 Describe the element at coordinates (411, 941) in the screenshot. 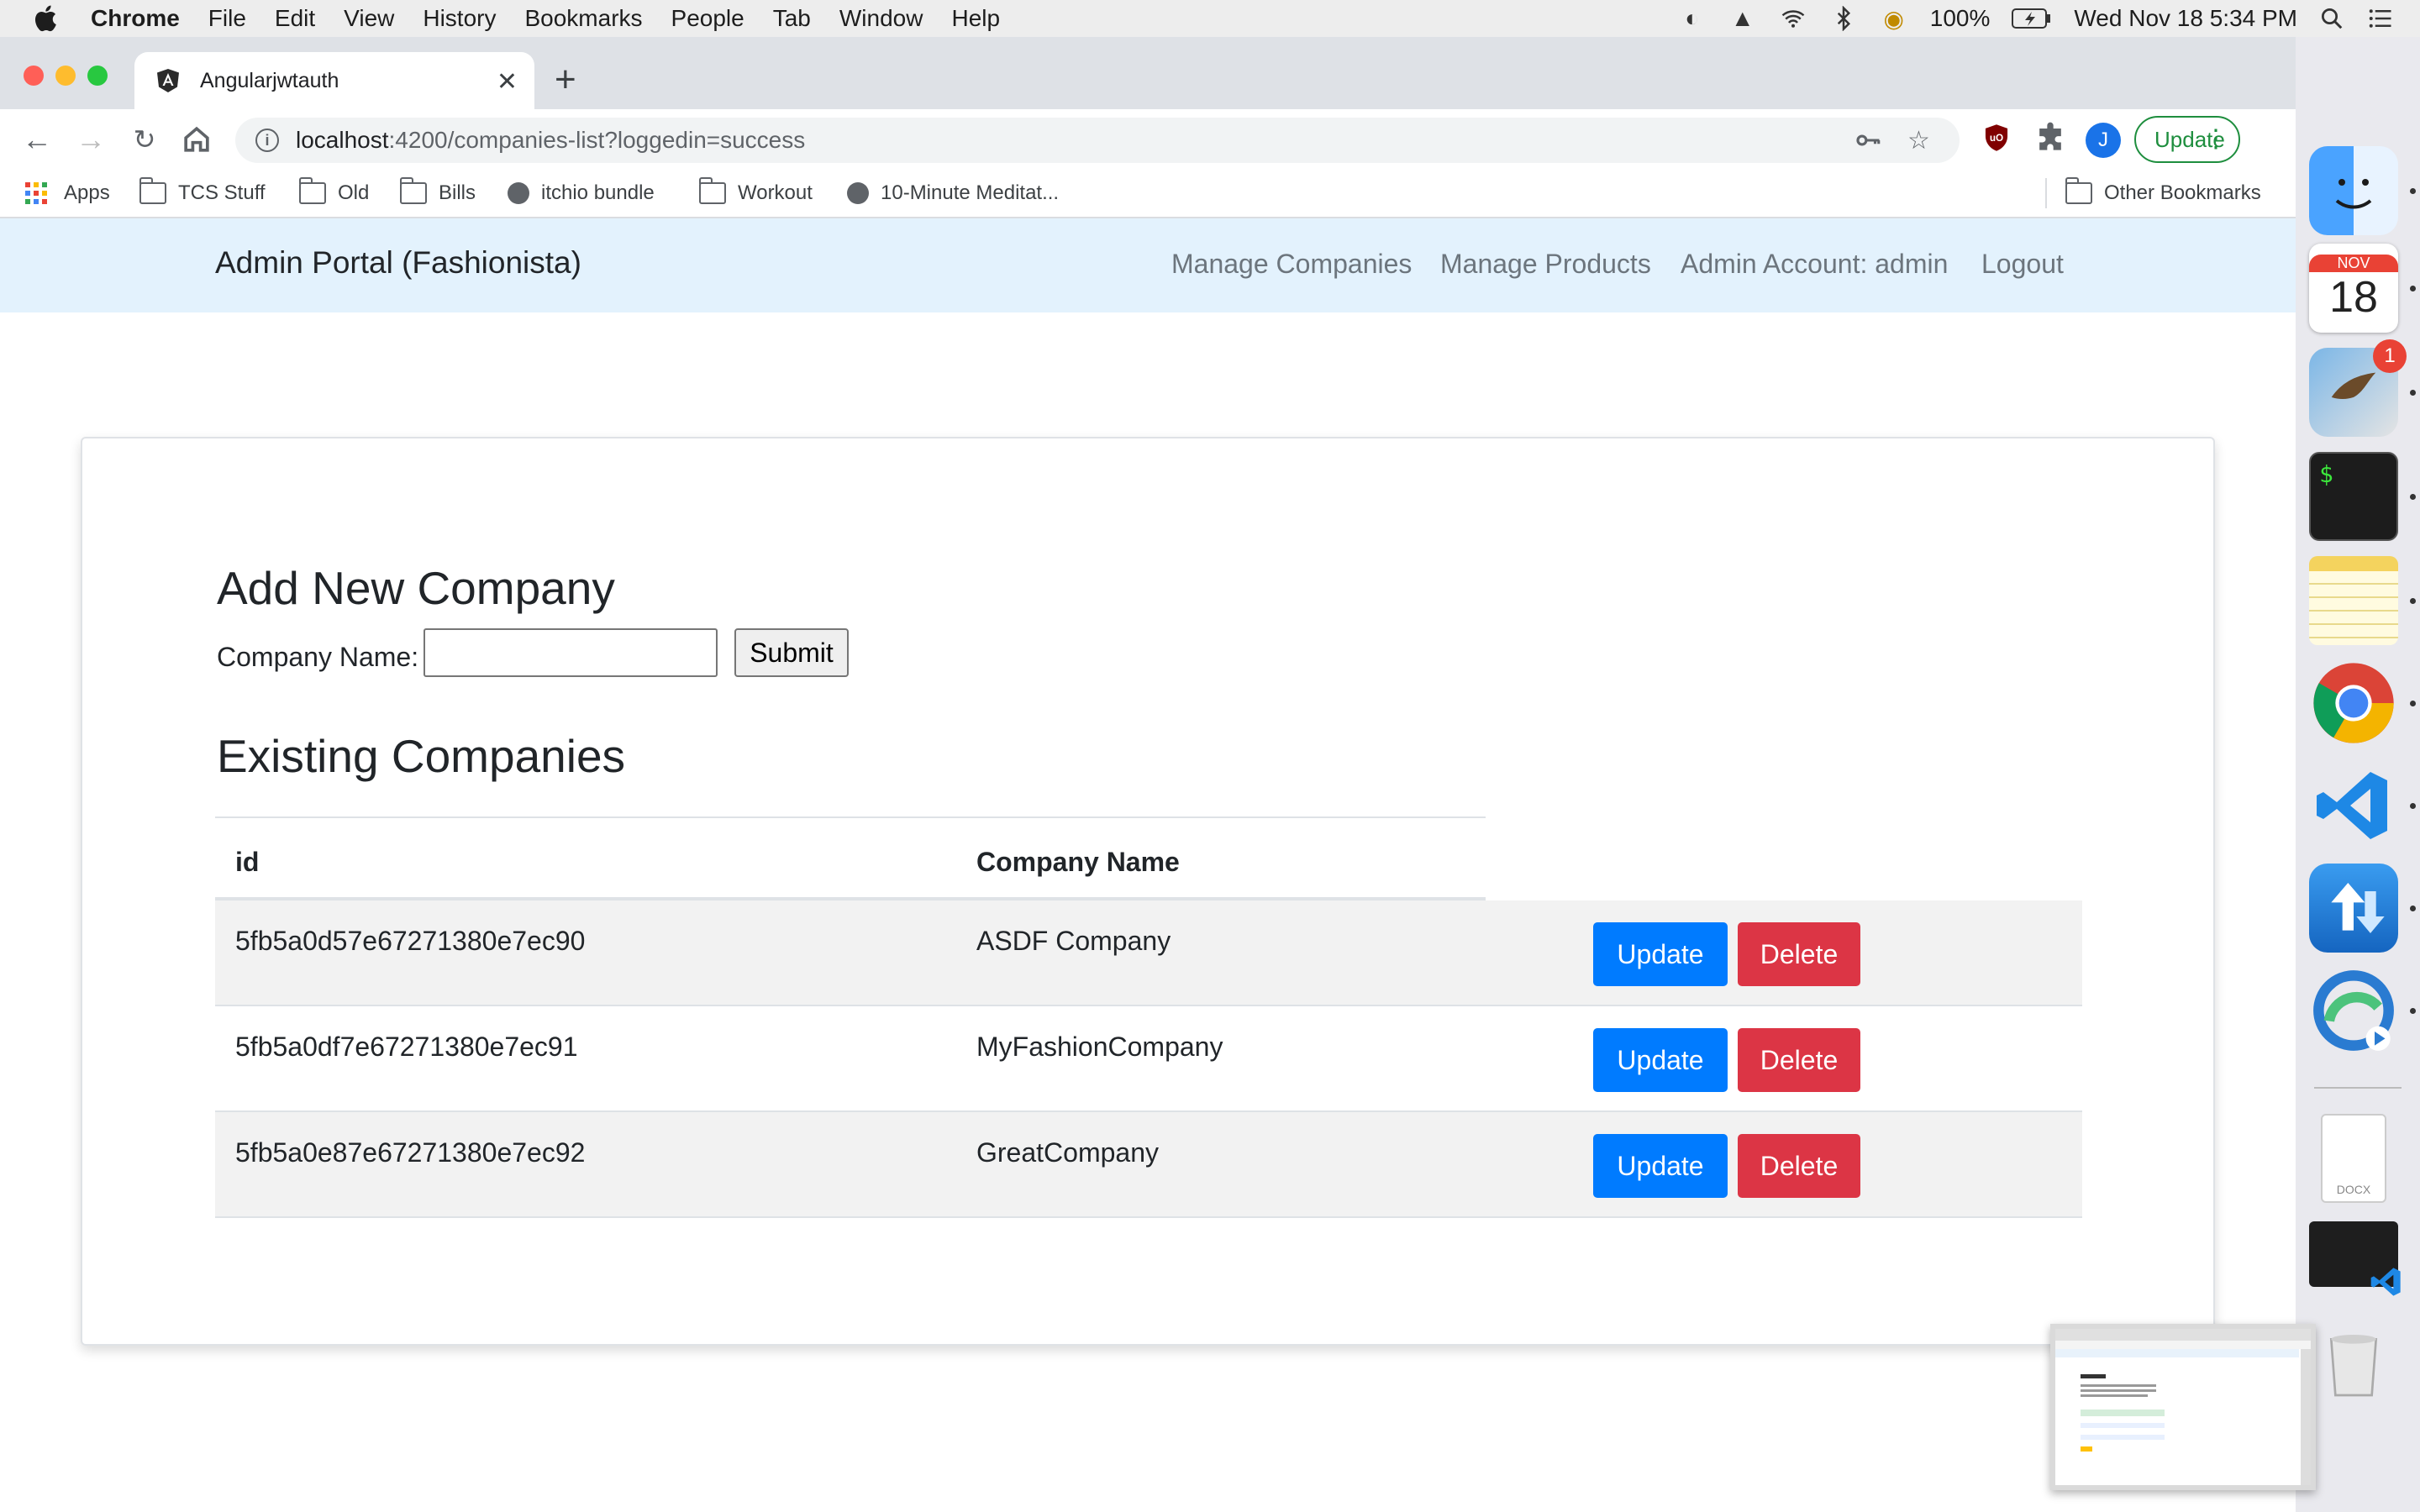

I see `company-id-cell: 5fb5a0d57e67271380e7ec90` at that location.